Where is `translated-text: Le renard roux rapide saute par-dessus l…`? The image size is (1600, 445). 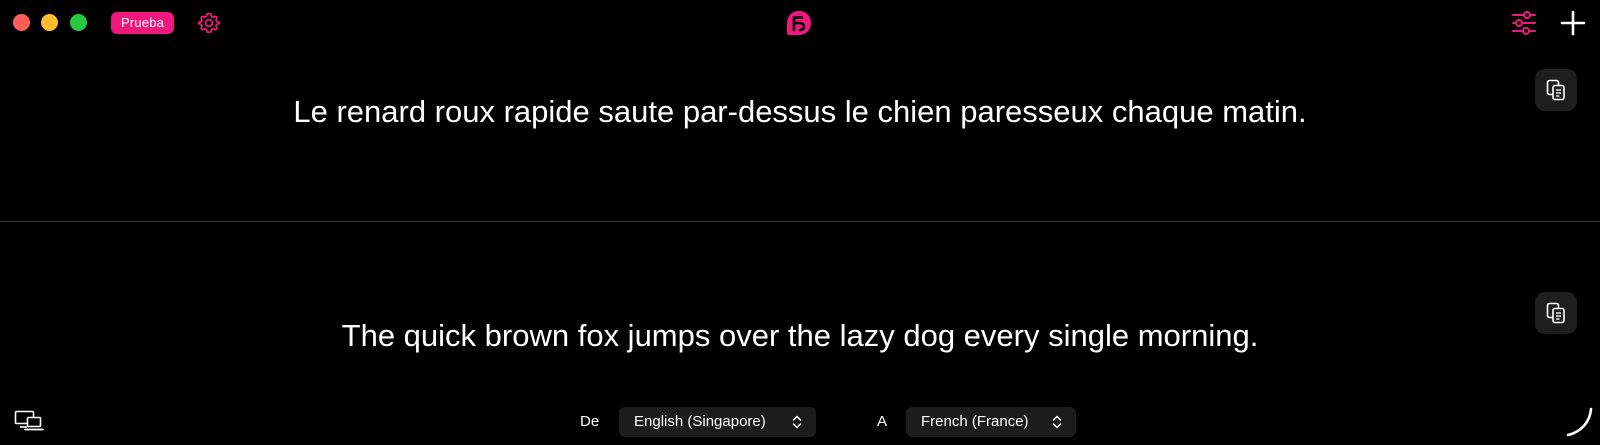 translated-text: Le renard roux rapide saute par-dessus l… is located at coordinates (800, 112).